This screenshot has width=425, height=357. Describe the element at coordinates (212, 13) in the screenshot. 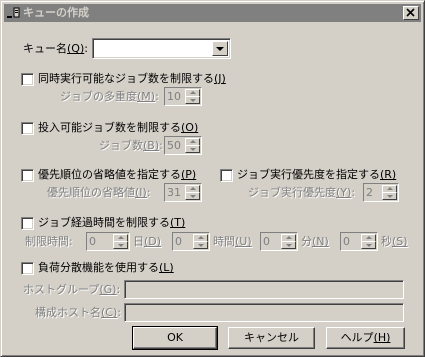

I see `title-bar: キューの作成` at that location.